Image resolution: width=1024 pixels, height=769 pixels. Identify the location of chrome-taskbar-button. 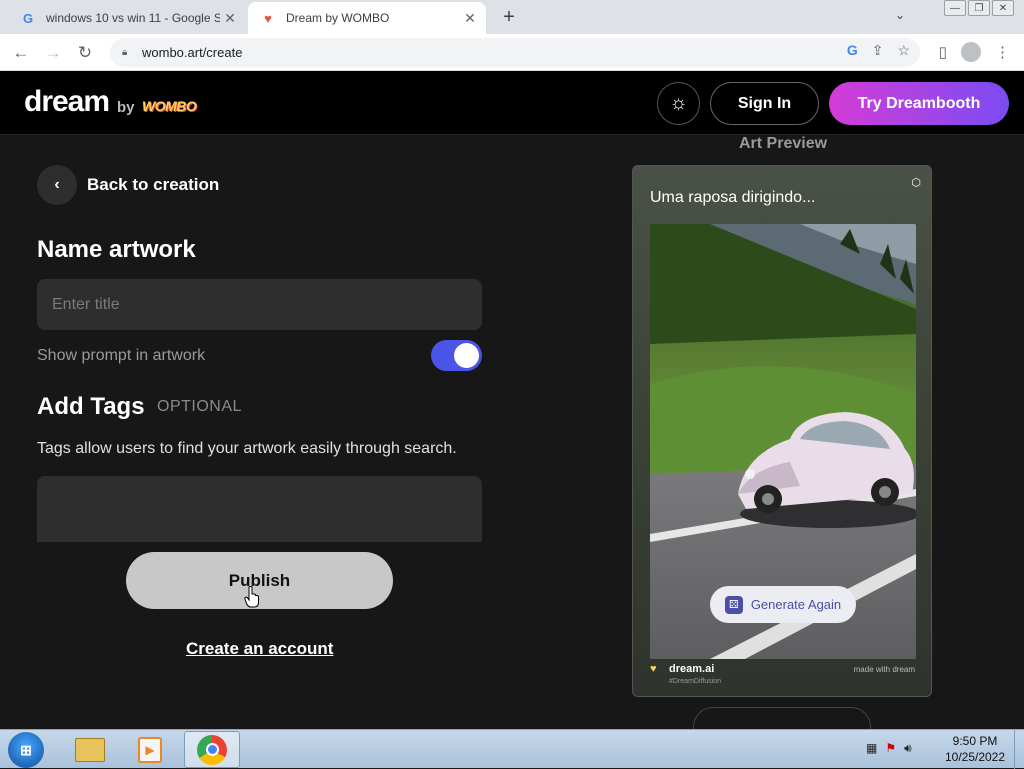
(212, 749).